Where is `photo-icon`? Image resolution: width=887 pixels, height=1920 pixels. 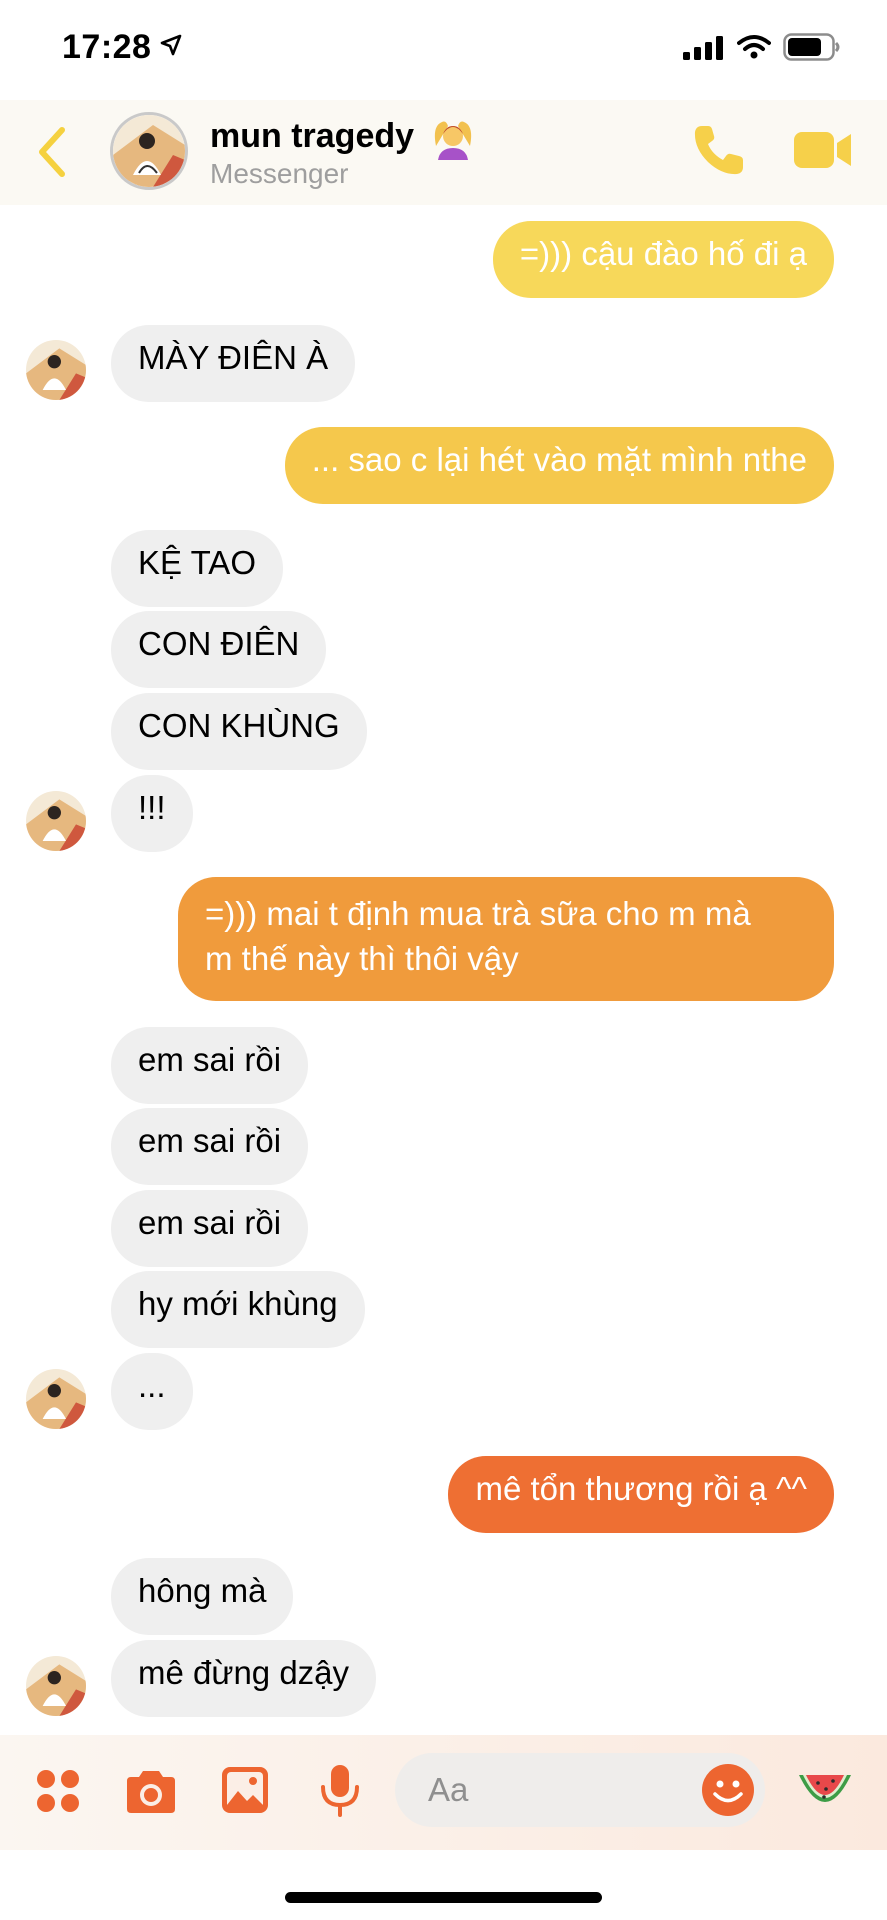 photo-icon is located at coordinates (245, 1790).